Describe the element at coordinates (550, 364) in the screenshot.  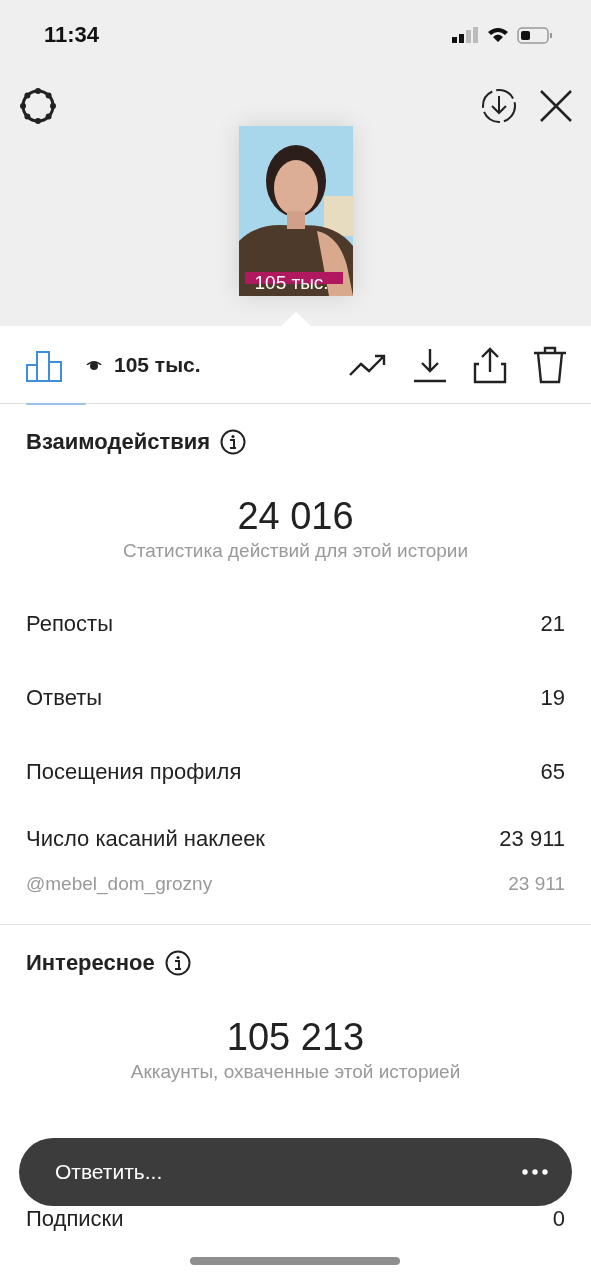
I see `trash-icon` at that location.